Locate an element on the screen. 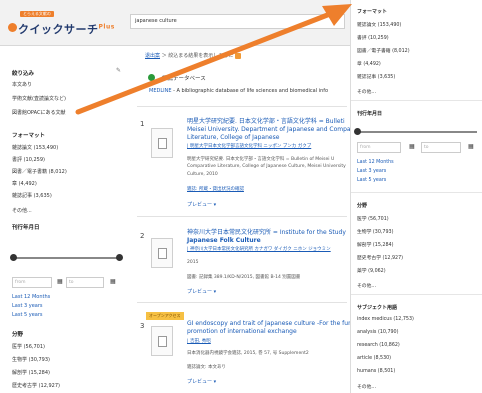  recommended-db-title: 推薦データベース is located at coordinates (184, 79).